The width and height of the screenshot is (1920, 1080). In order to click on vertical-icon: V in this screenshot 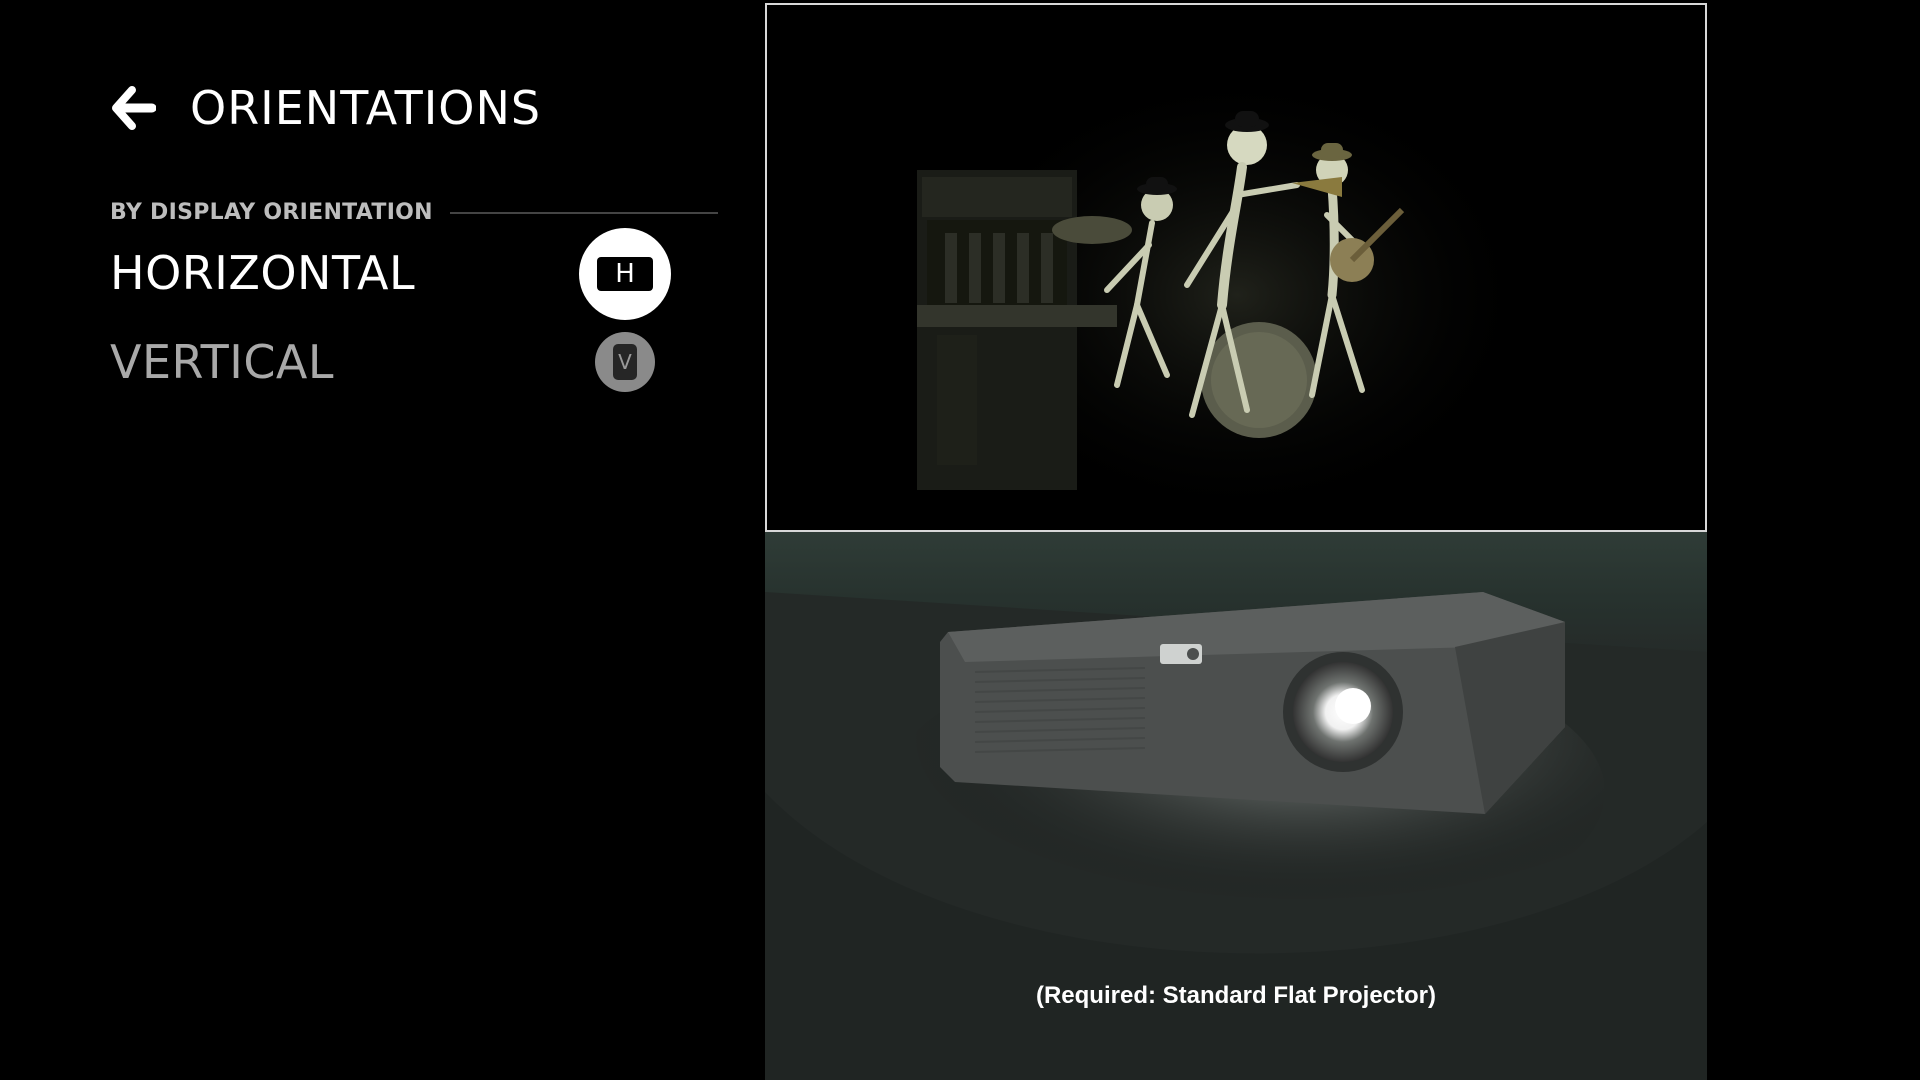, I will do `click(625, 362)`.